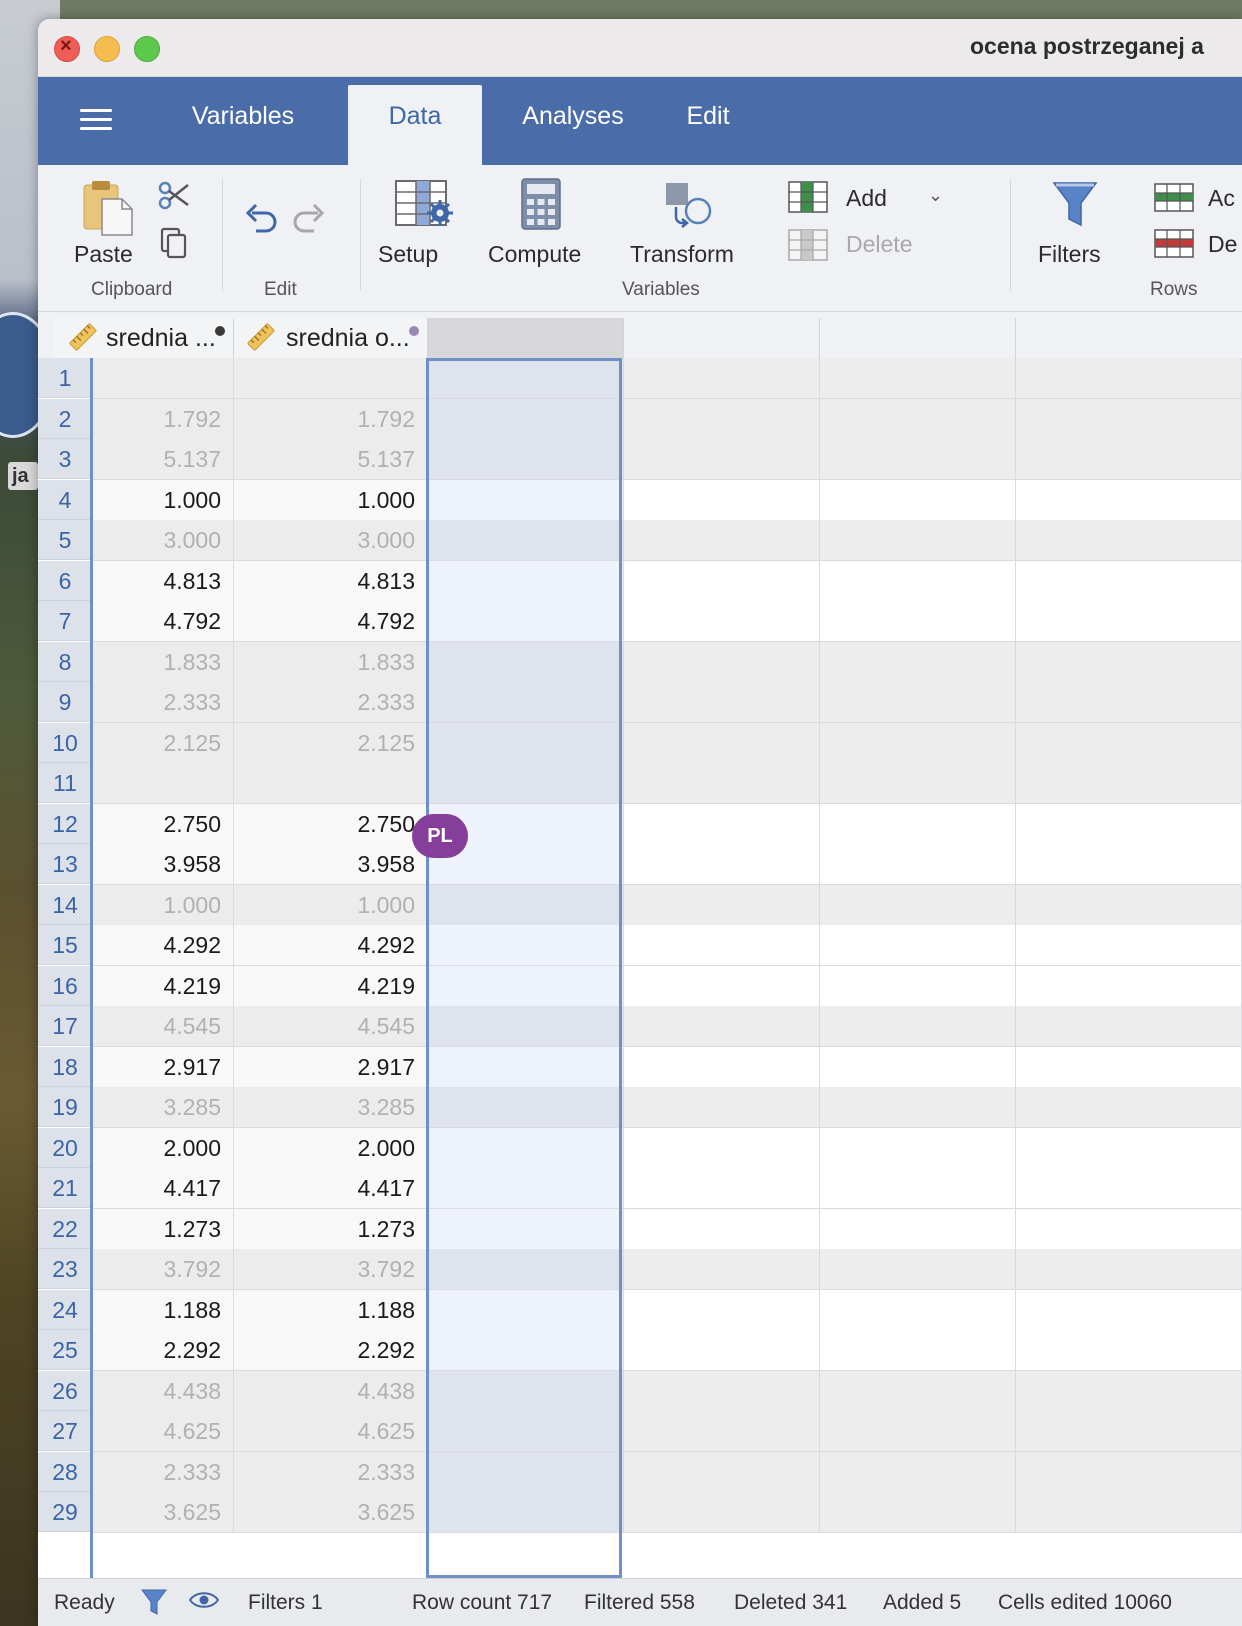  Describe the element at coordinates (163, 662) in the screenshot. I see `data-cell: 1.833` at that location.